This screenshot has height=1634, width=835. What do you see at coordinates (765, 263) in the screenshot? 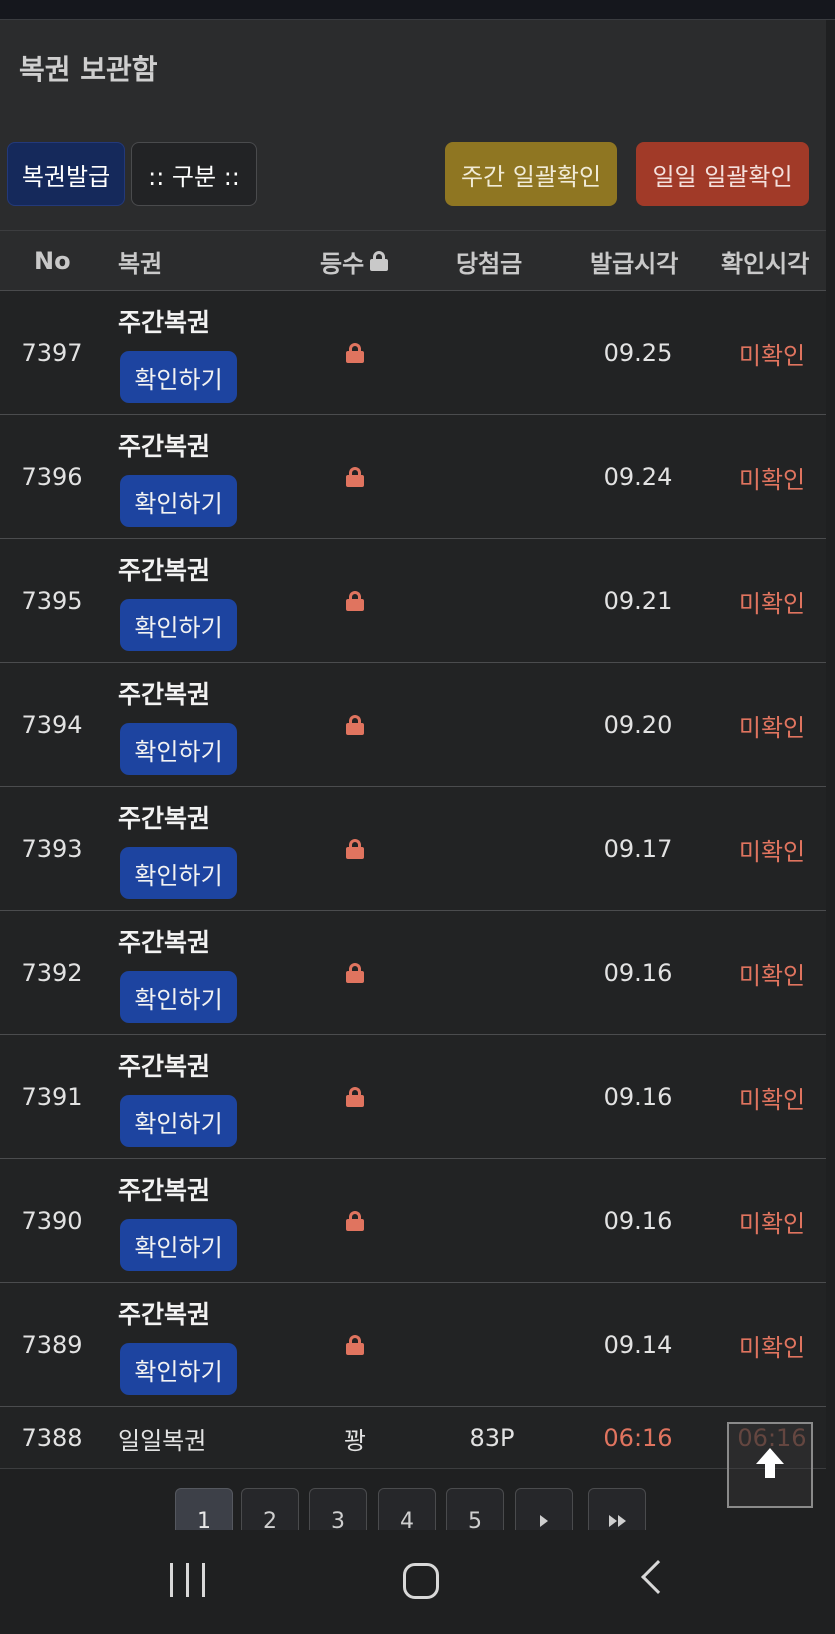
I see `header-confirmed: 확인시각` at bounding box center [765, 263].